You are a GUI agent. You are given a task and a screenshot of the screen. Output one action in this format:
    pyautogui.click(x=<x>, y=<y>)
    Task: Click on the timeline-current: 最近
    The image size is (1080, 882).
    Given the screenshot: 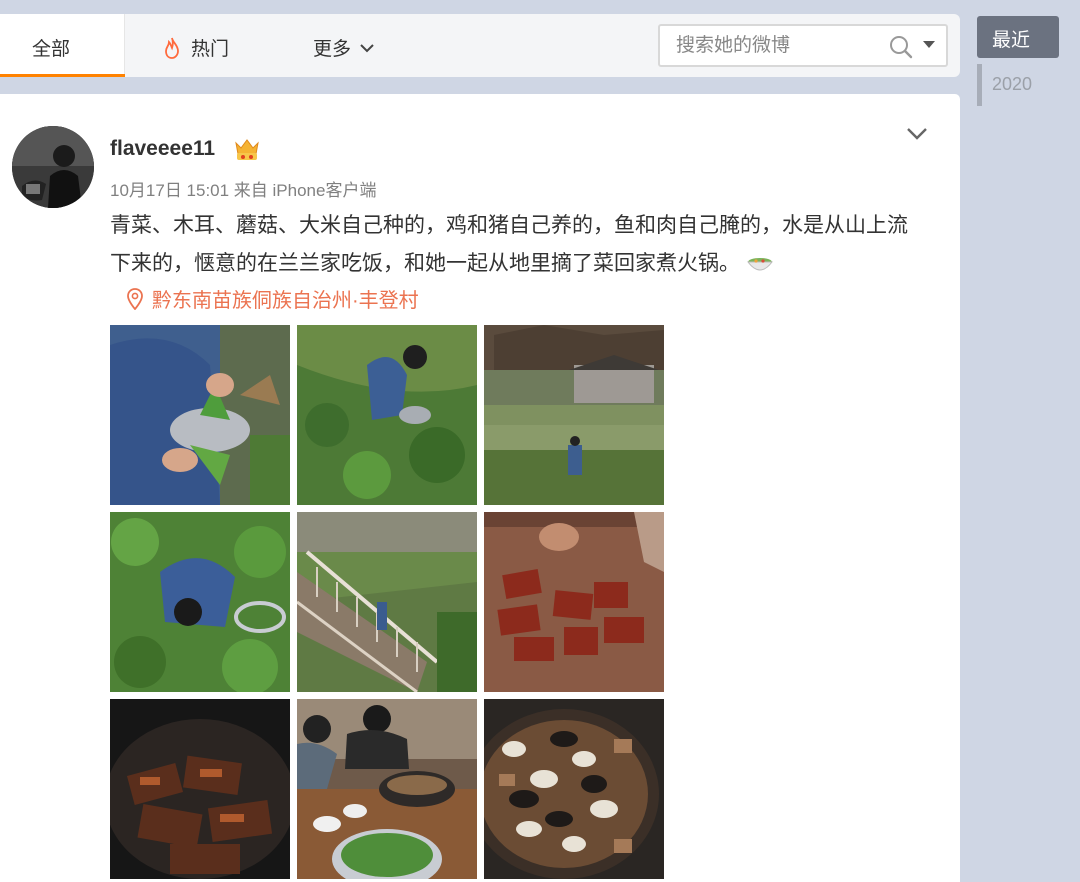 What is the action you would take?
    pyautogui.click(x=1018, y=37)
    